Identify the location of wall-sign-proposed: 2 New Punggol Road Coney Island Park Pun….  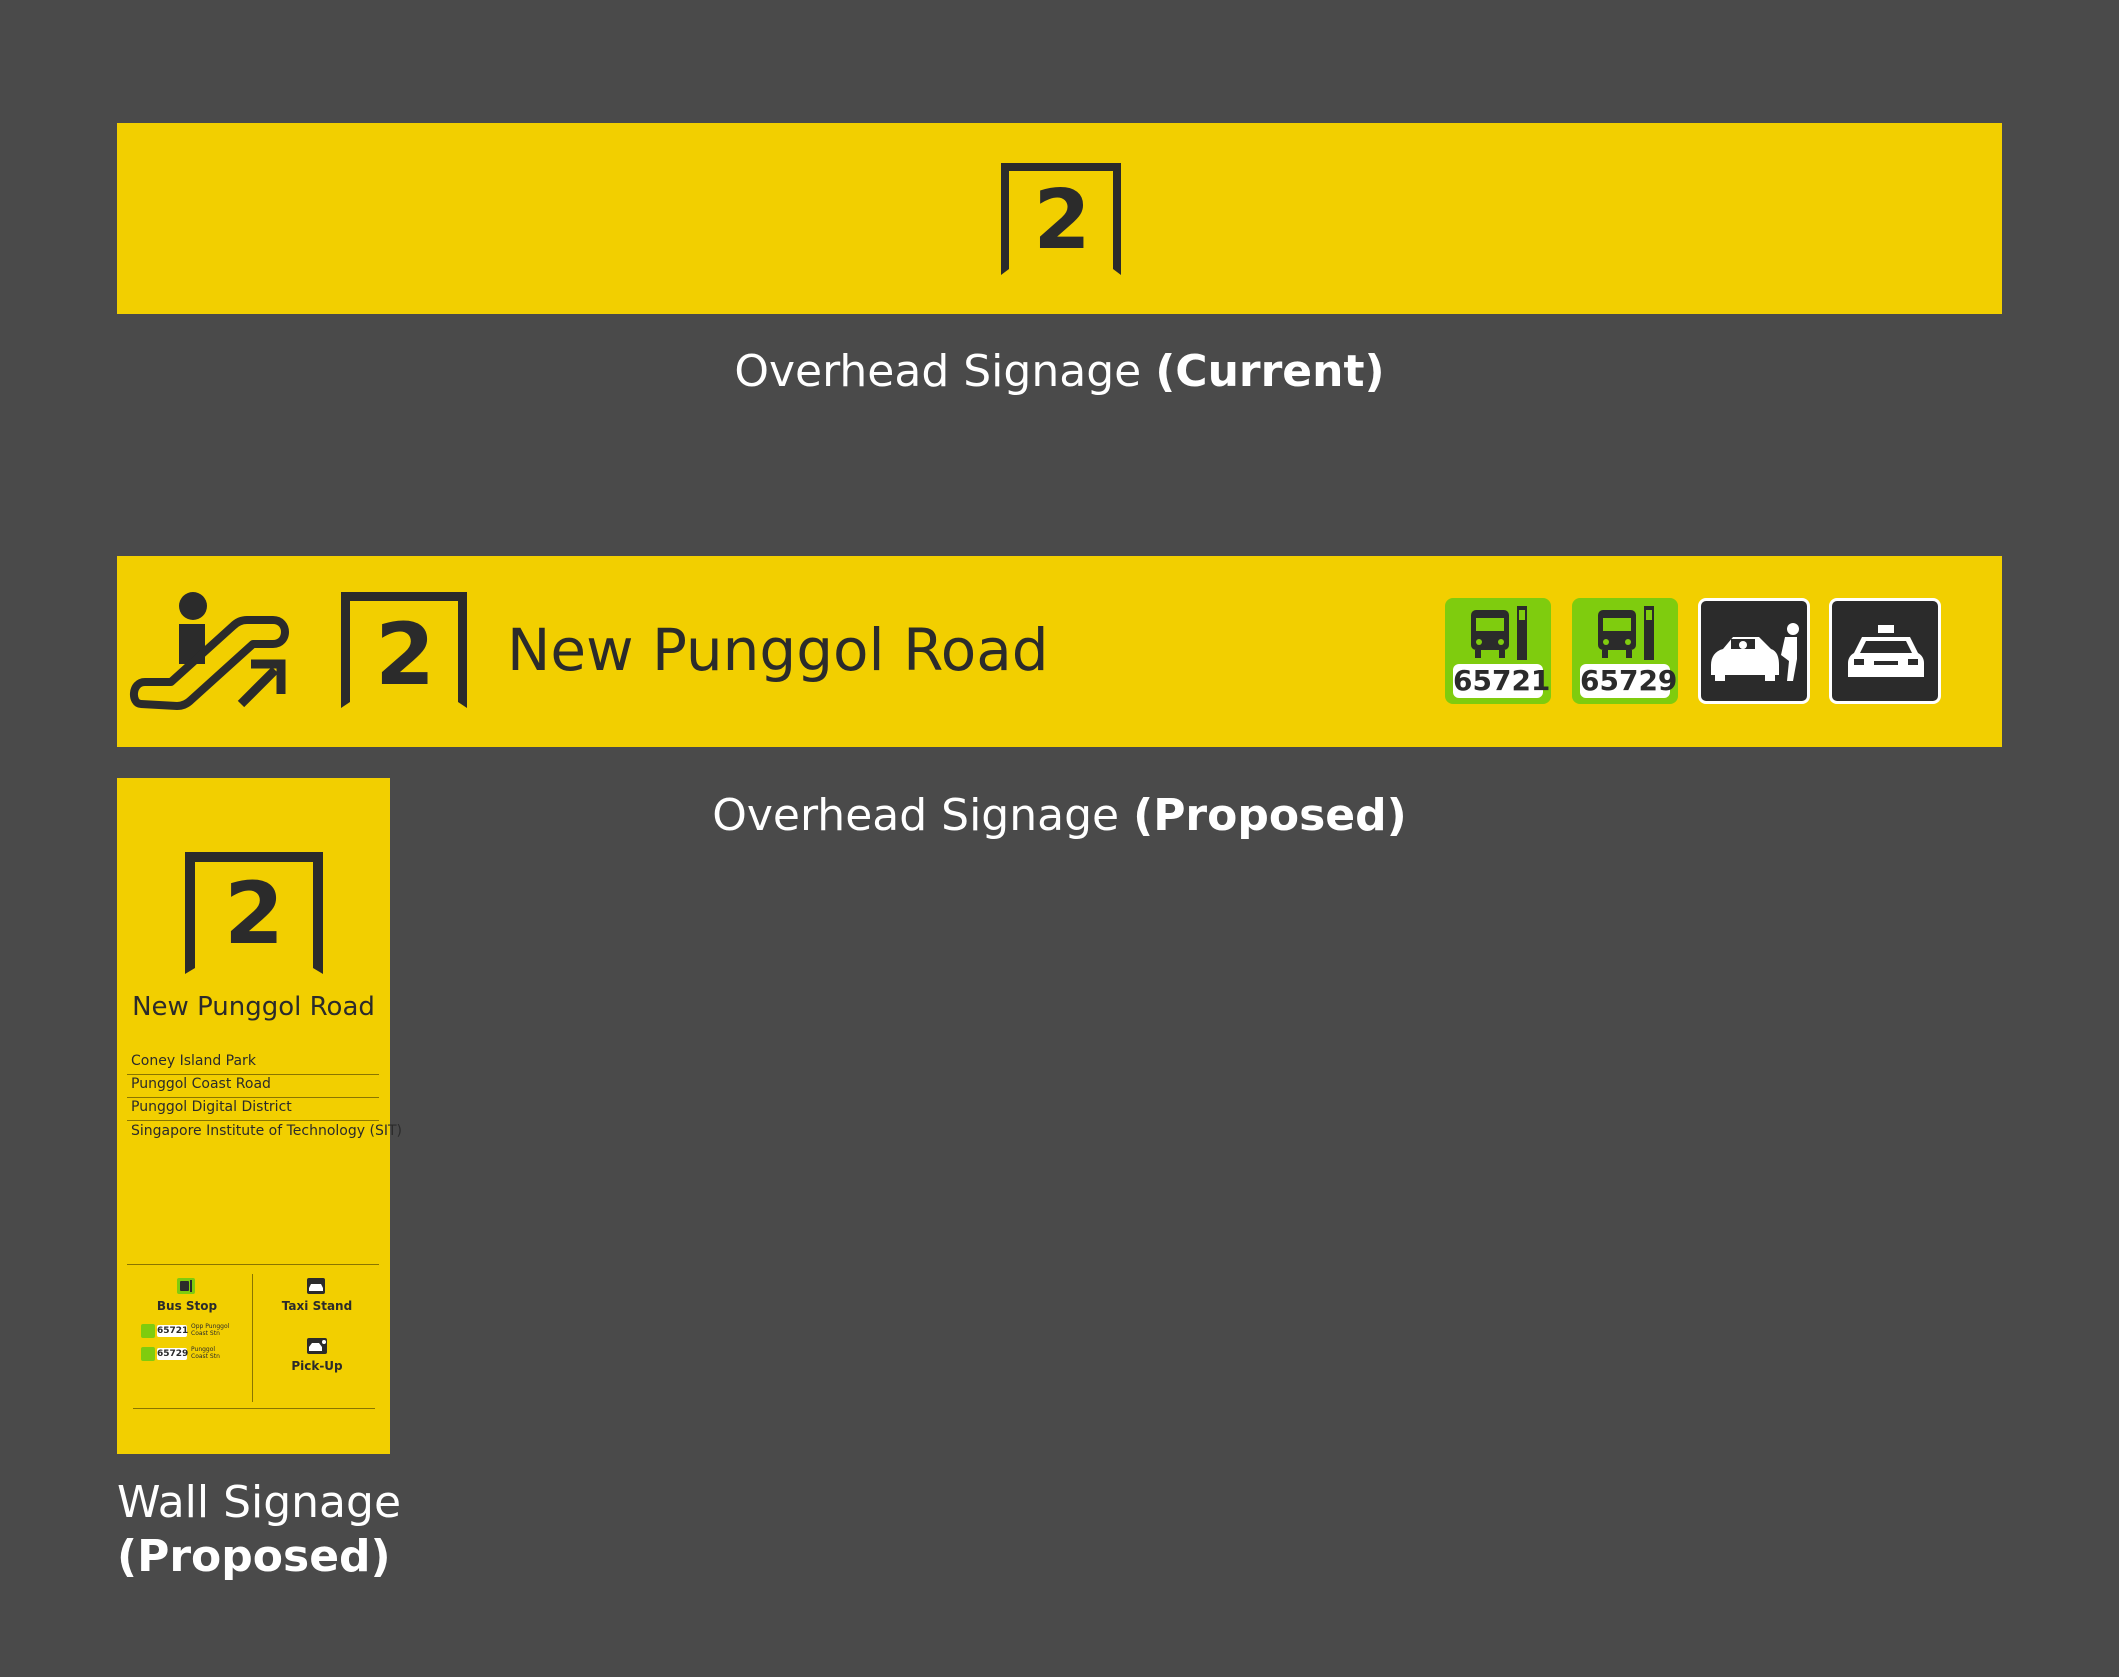
(259, 1116).